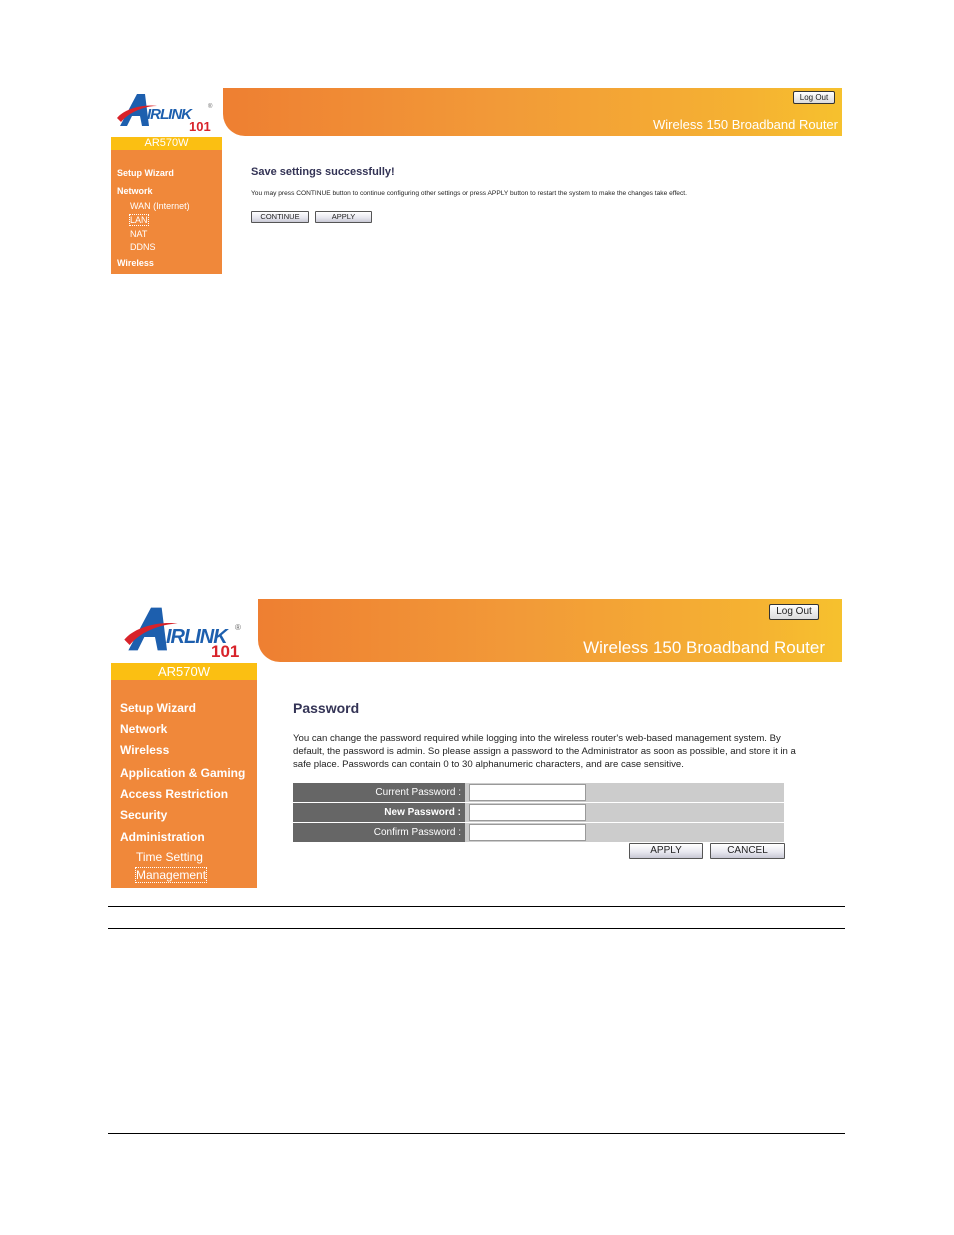 The width and height of the screenshot is (954, 1235). What do you see at coordinates (160, 206) in the screenshot?
I see `sidebar-subitem-wan: WAN (Internet)` at bounding box center [160, 206].